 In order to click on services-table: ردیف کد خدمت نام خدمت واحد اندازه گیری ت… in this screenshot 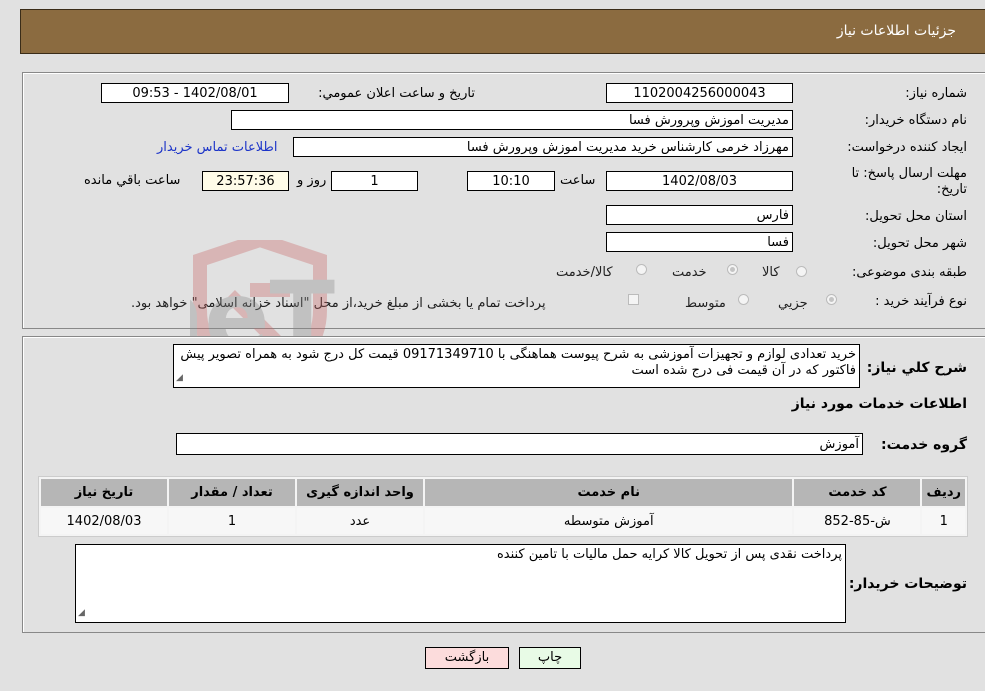, I will do `click(503, 506)`.